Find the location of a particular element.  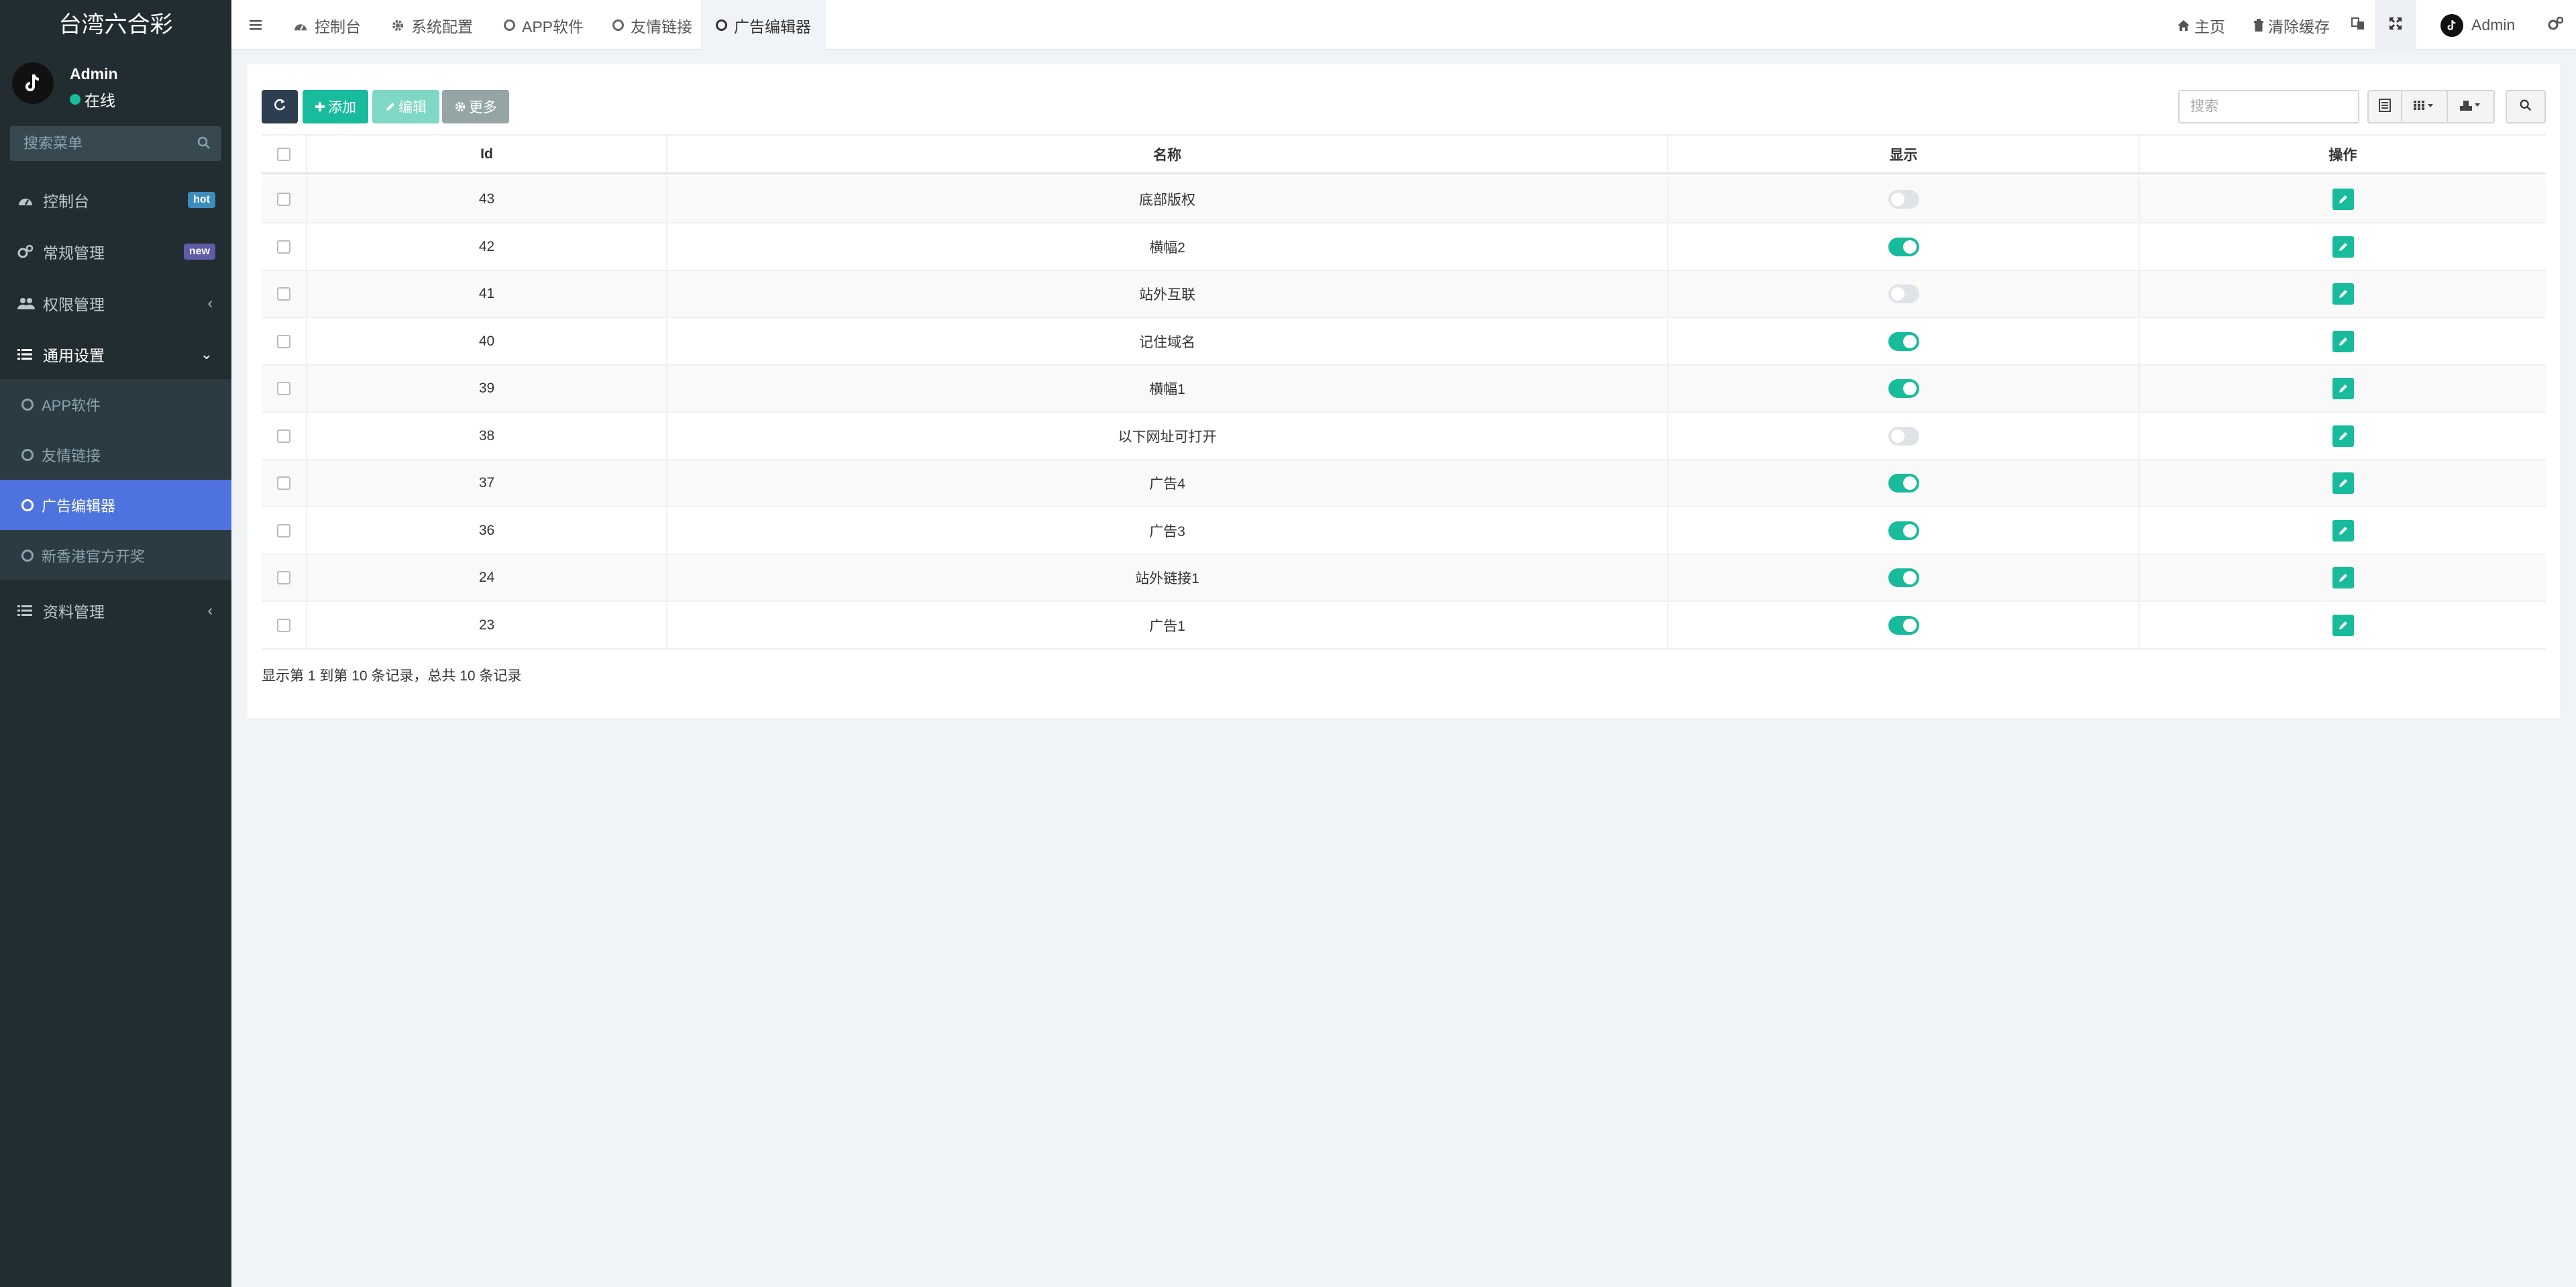

user-panel: Admin 在线 is located at coordinates (115, 87).